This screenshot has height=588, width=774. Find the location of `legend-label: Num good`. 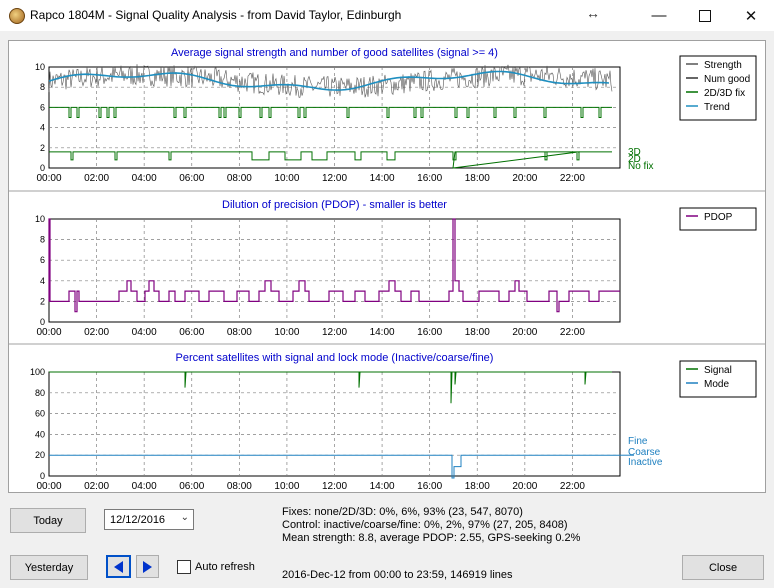

legend-label: Num good is located at coordinates (727, 79).